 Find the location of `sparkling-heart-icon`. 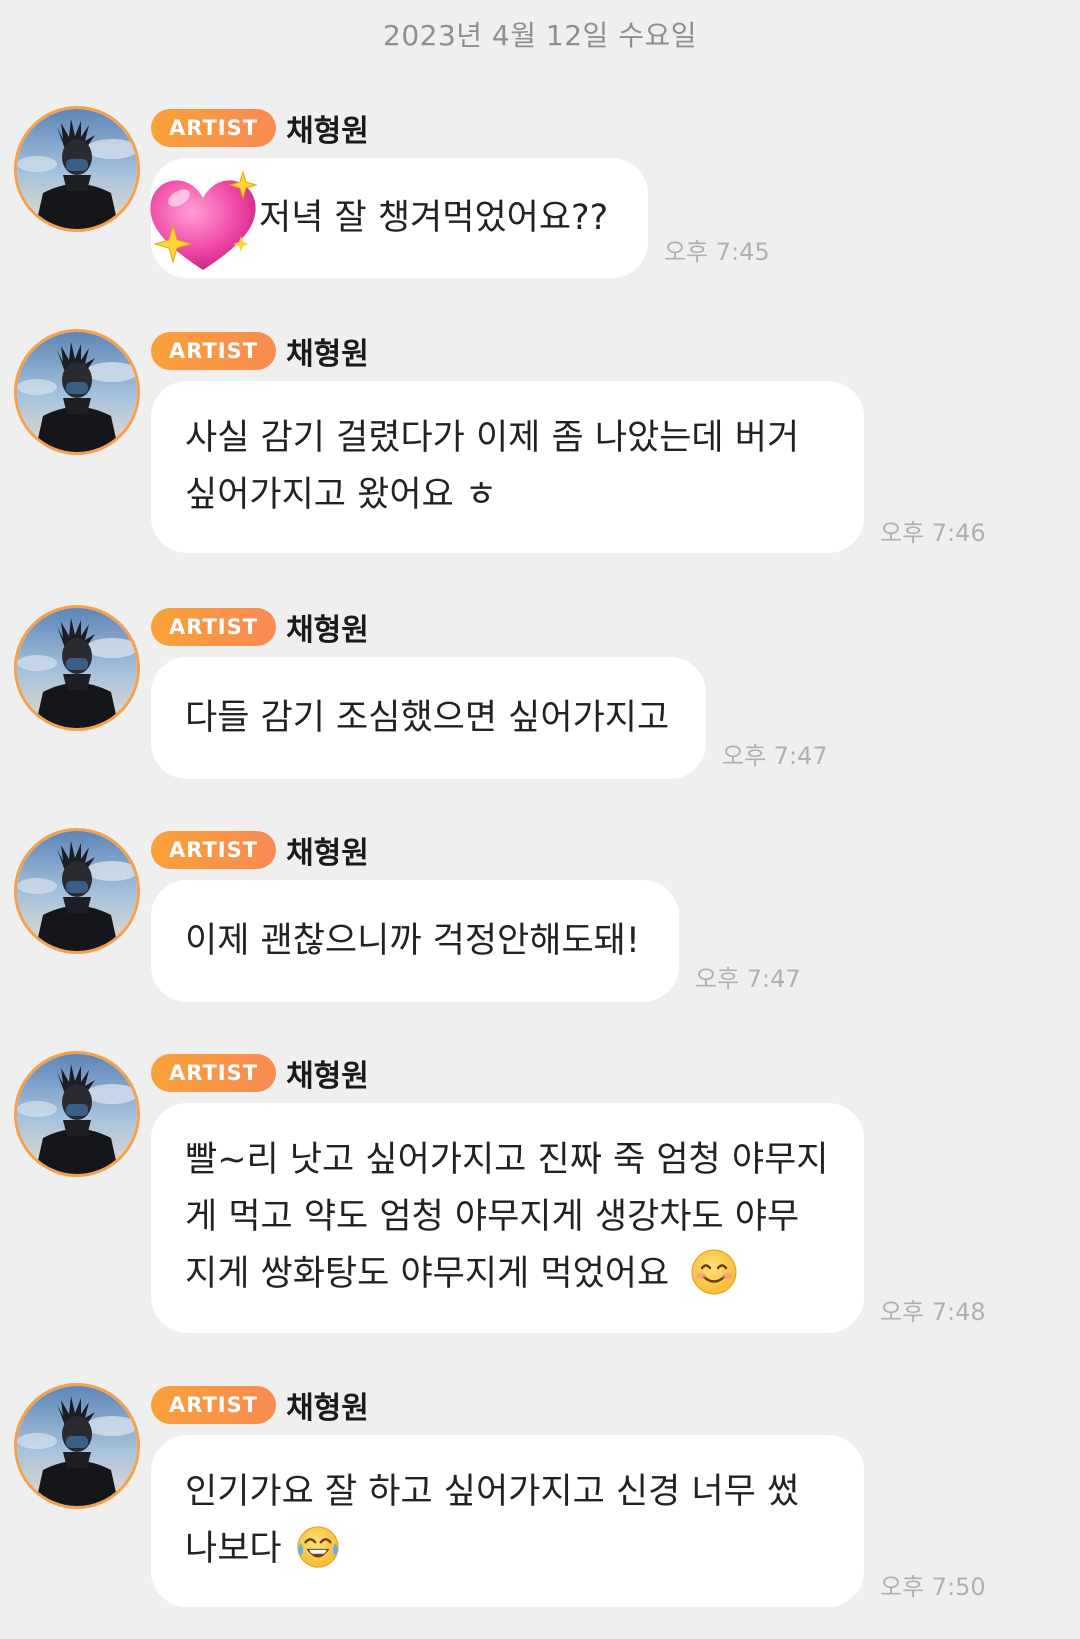

sparkling-heart-icon is located at coordinates (204, 220).